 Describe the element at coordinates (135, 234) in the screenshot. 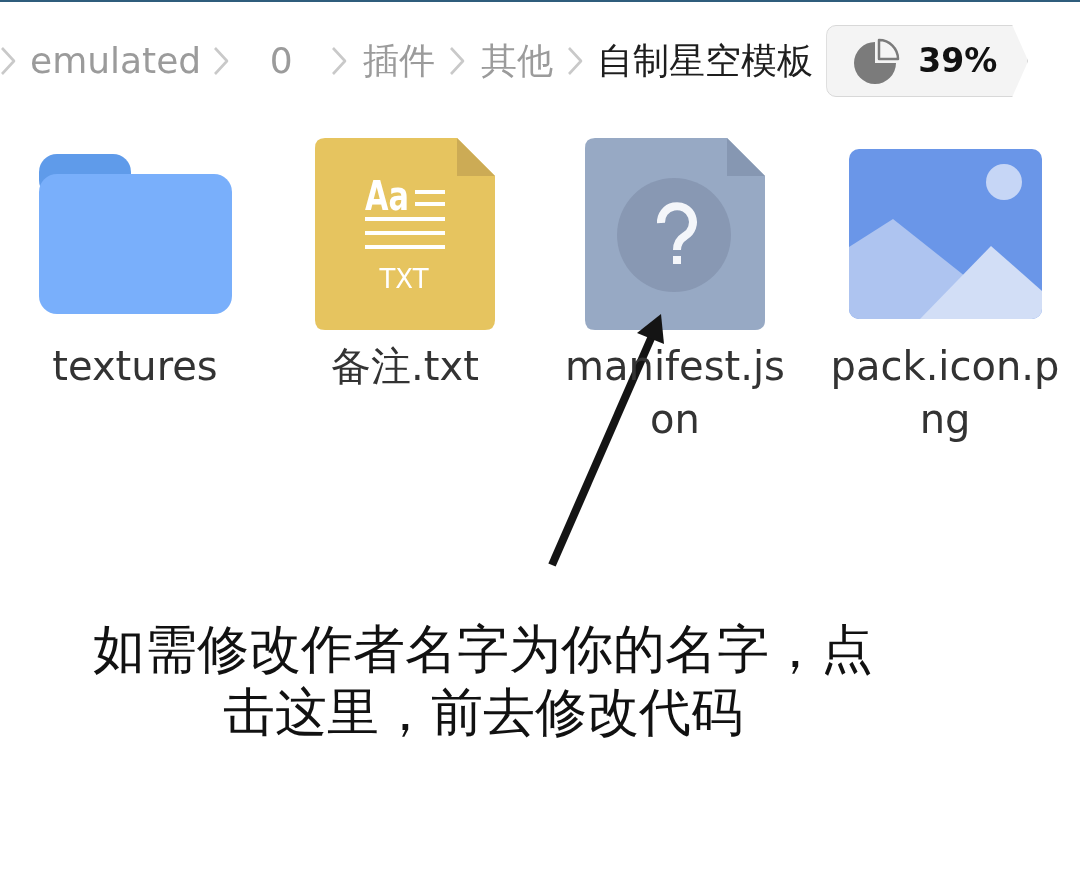

I see `folder-icon` at that location.